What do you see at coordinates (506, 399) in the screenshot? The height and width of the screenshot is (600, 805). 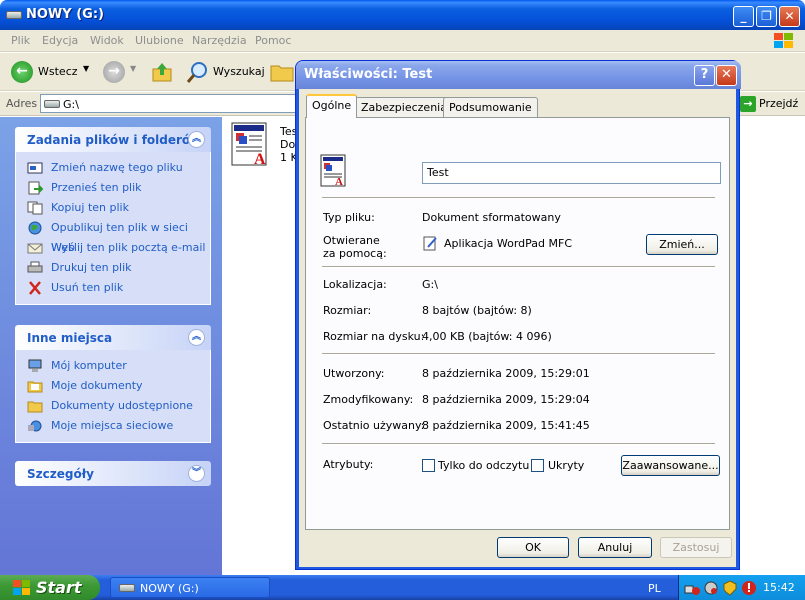 I see `modified-value: 8 października 2009, 15:29:04` at bounding box center [506, 399].